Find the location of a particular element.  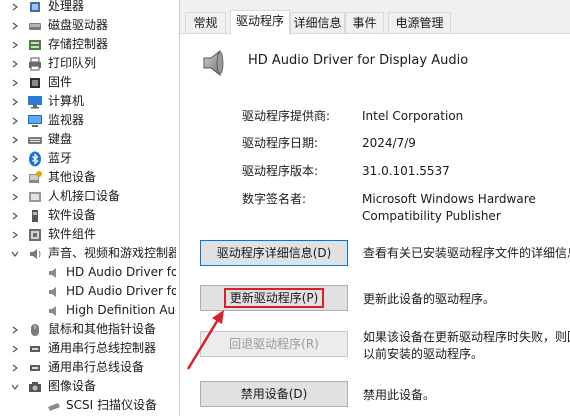

tree-item-hd-audio-3: High Definition Audi is located at coordinates (88, 310).